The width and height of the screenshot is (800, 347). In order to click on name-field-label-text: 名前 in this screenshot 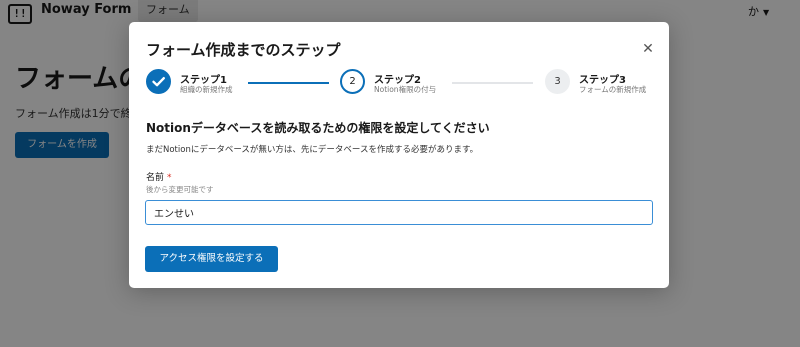, I will do `click(155, 178)`.